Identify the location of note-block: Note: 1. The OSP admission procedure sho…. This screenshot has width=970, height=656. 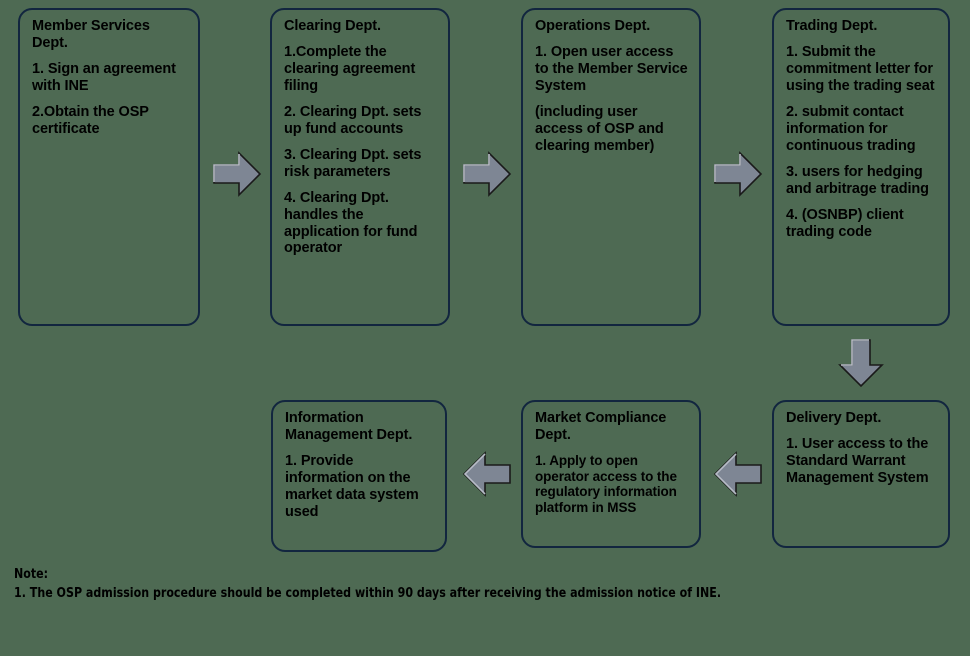
(479, 584).